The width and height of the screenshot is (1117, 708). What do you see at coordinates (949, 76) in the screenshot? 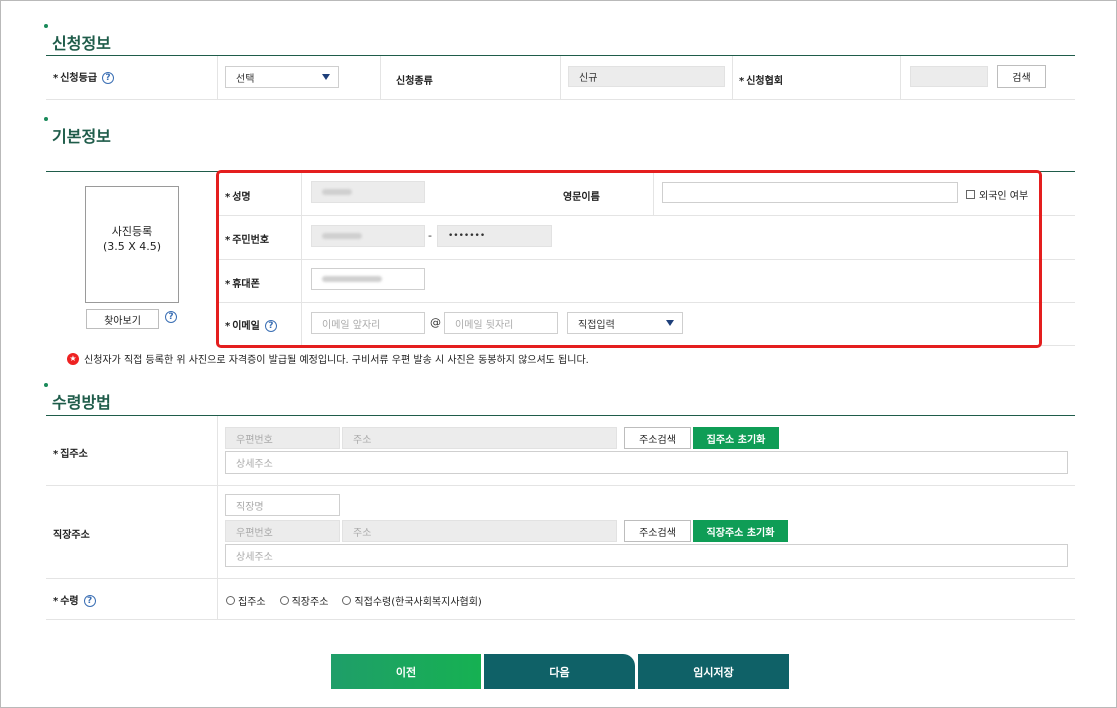
I see `assoc-field` at bounding box center [949, 76].